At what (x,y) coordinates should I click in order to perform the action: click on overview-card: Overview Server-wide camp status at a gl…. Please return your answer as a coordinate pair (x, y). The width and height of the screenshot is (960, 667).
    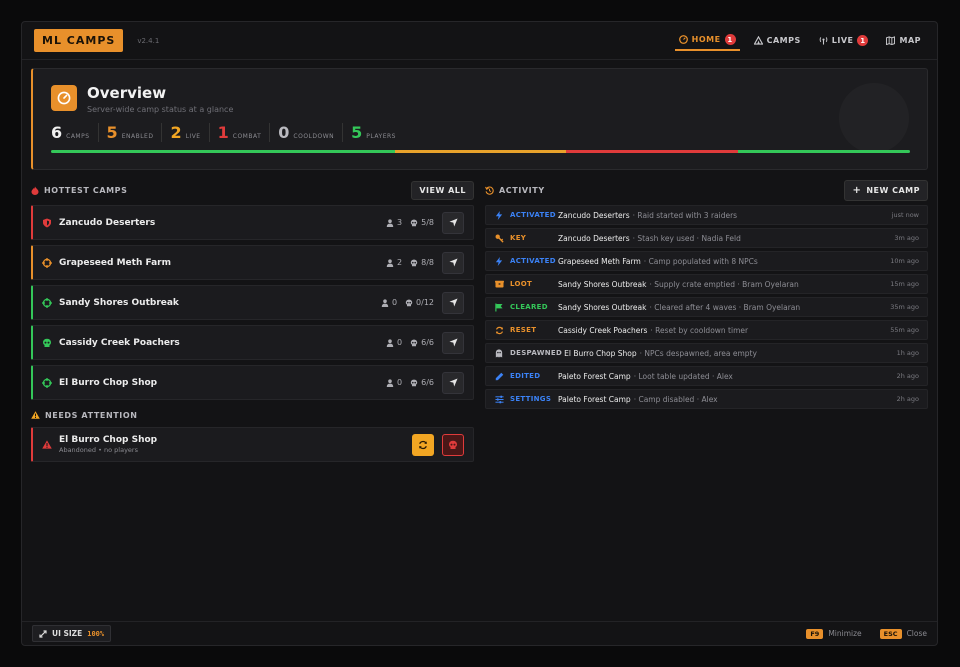
    Looking at the image, I should click on (479, 119).